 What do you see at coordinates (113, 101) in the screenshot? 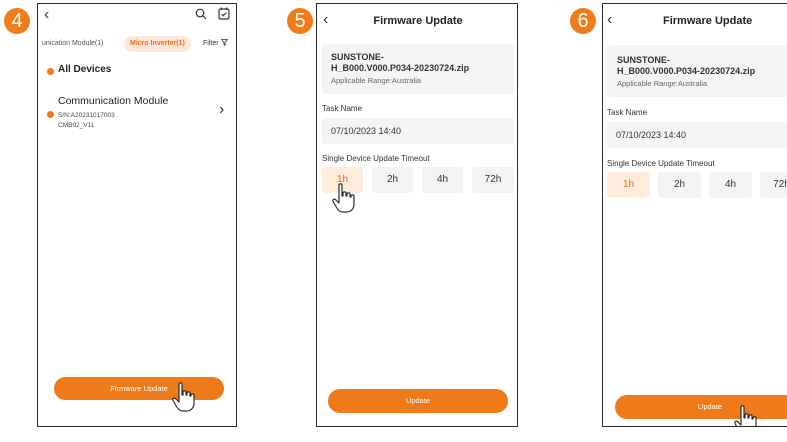
I see `device-name: Communication Module` at bounding box center [113, 101].